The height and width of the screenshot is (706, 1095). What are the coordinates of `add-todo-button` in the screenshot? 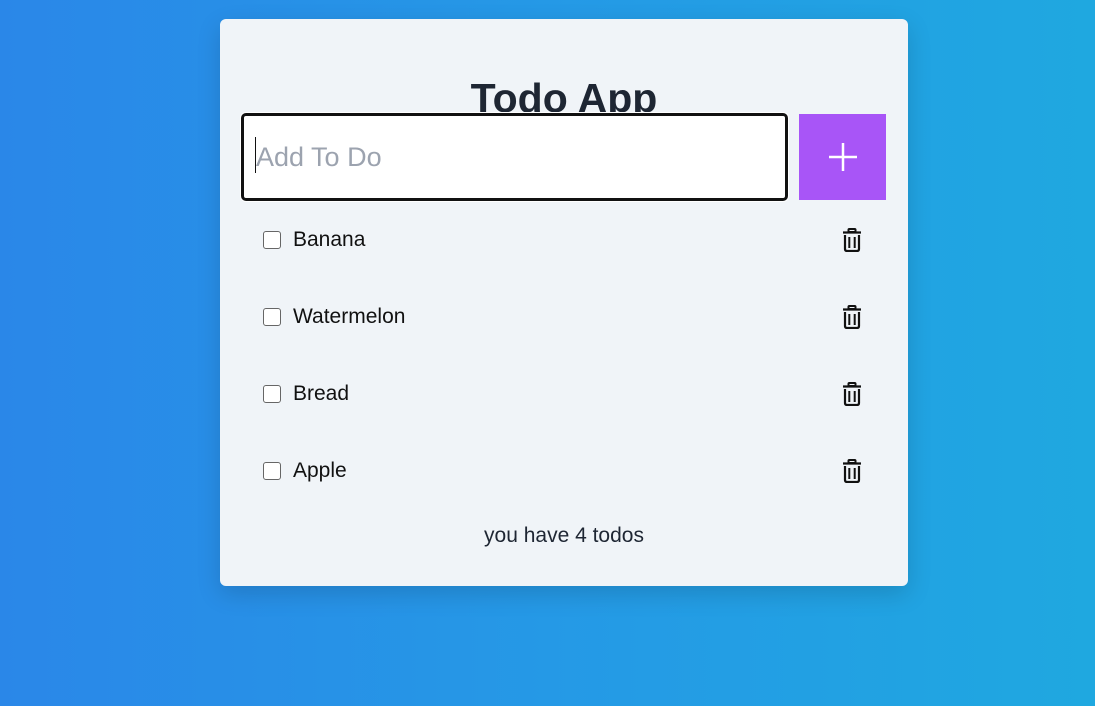 It's located at (842, 157).